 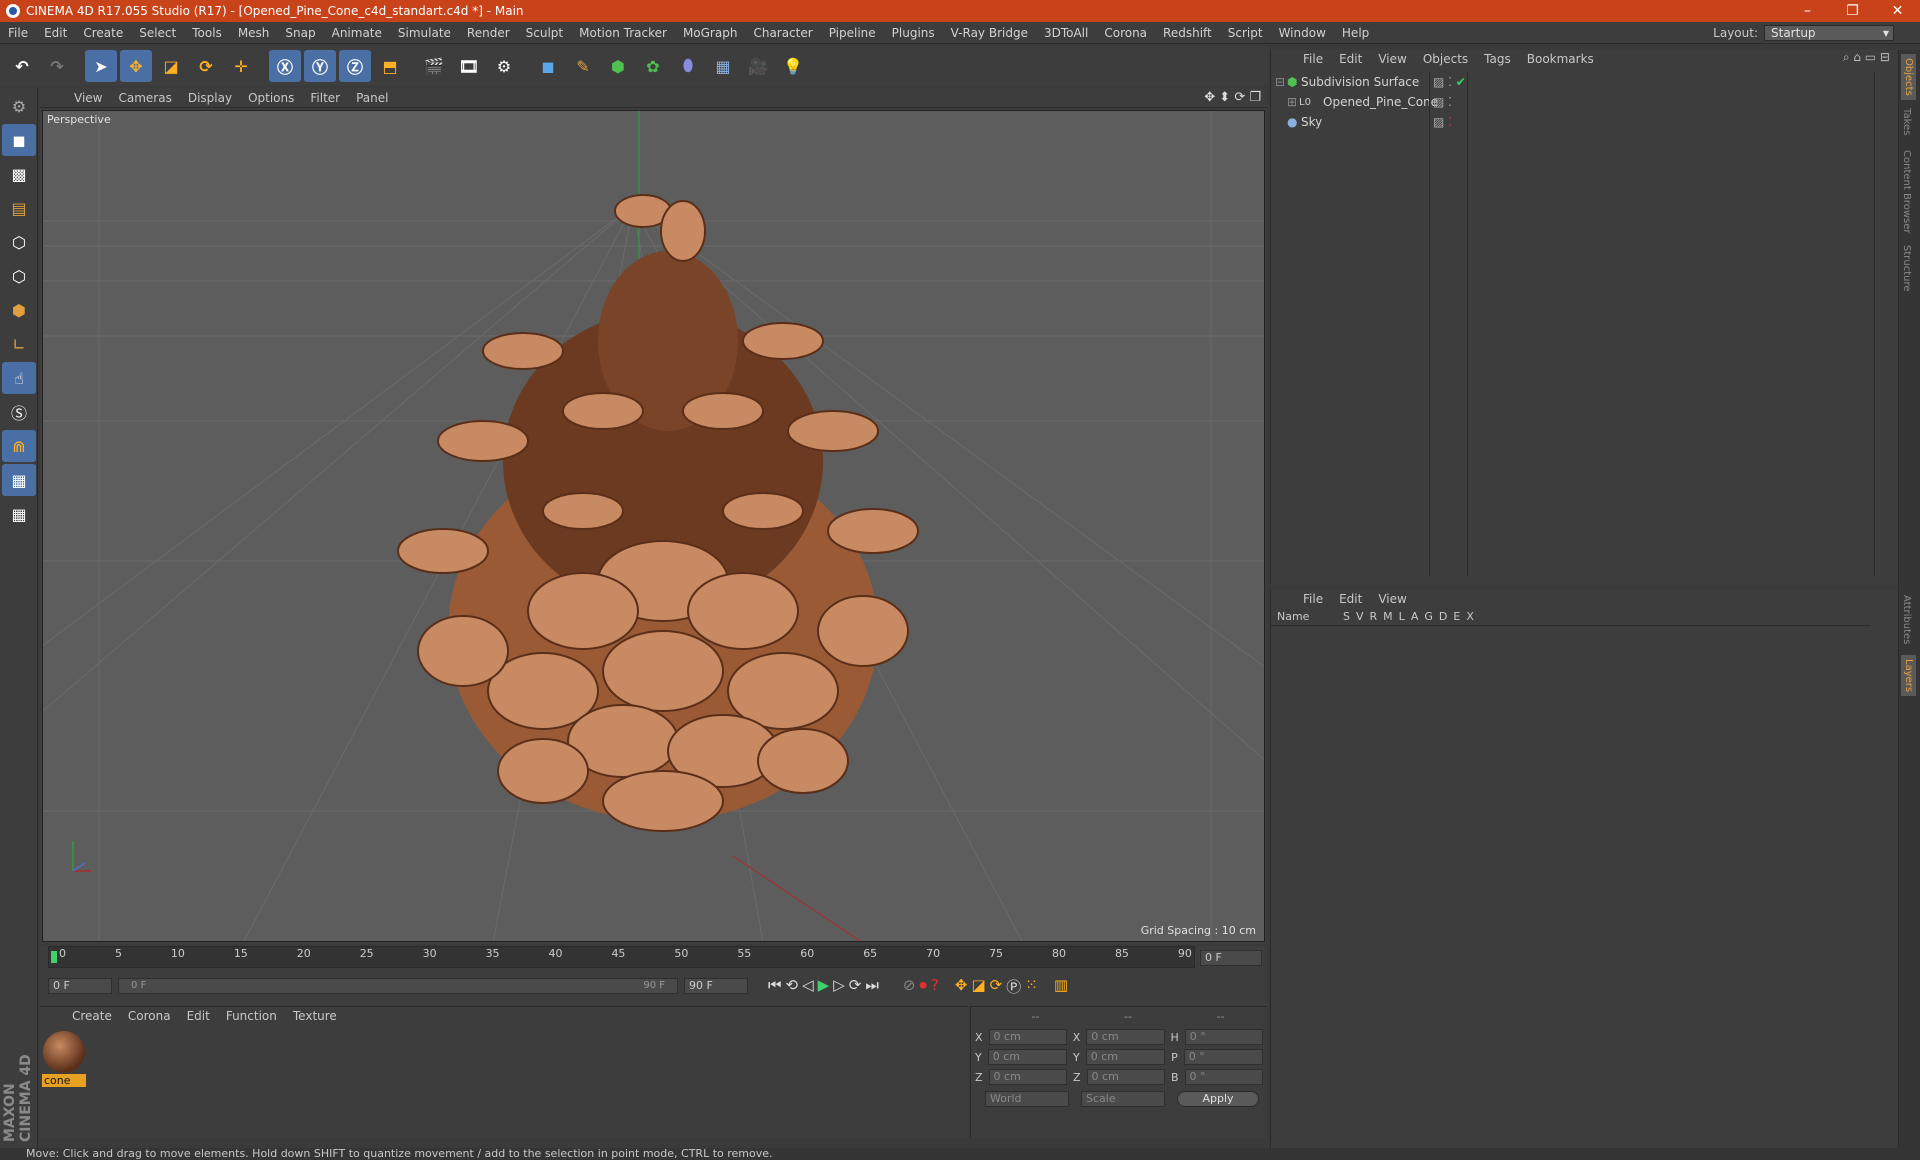 I want to click on viewport-menu-view: View, so click(x=88, y=98).